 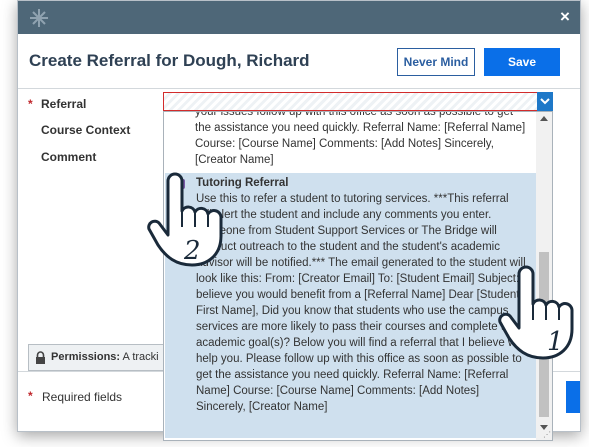 What do you see at coordinates (357, 101) in the screenshot?
I see `referral-select` at bounding box center [357, 101].